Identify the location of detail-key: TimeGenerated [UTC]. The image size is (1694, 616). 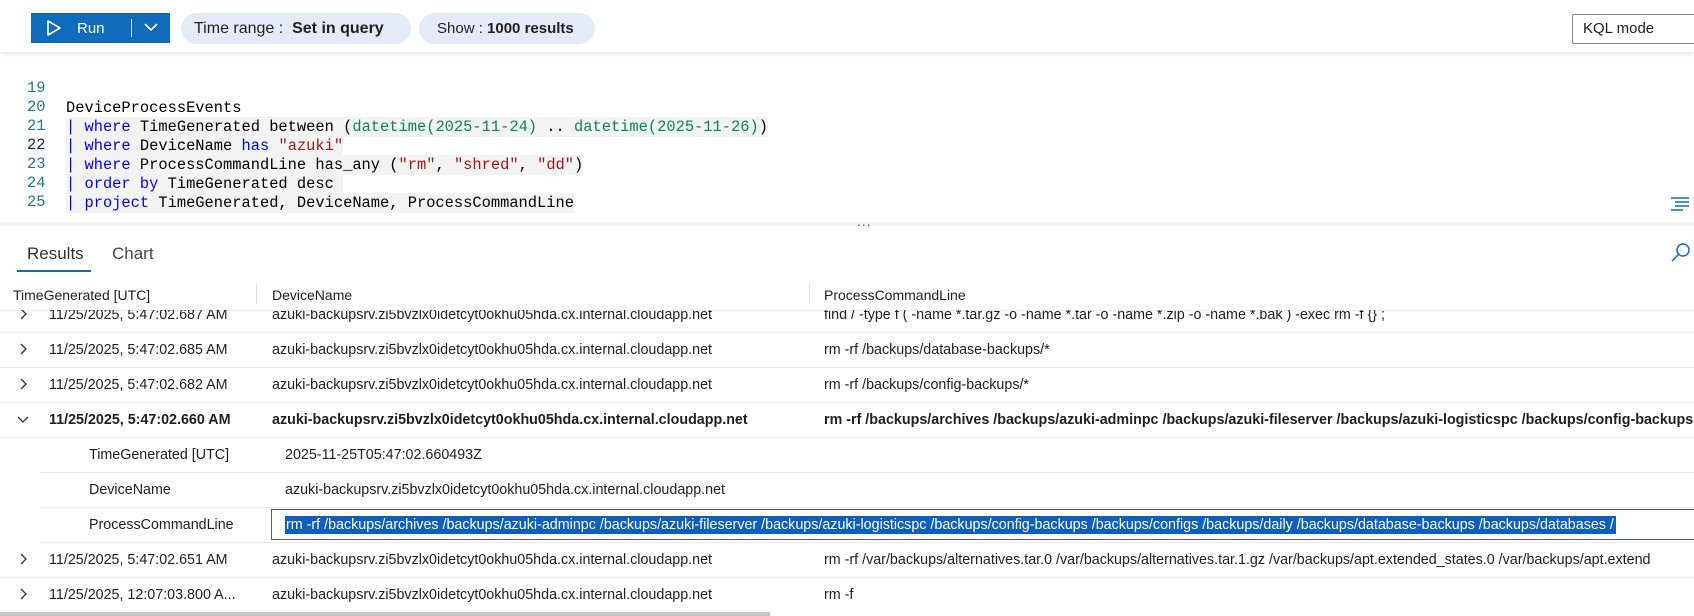
(159, 455).